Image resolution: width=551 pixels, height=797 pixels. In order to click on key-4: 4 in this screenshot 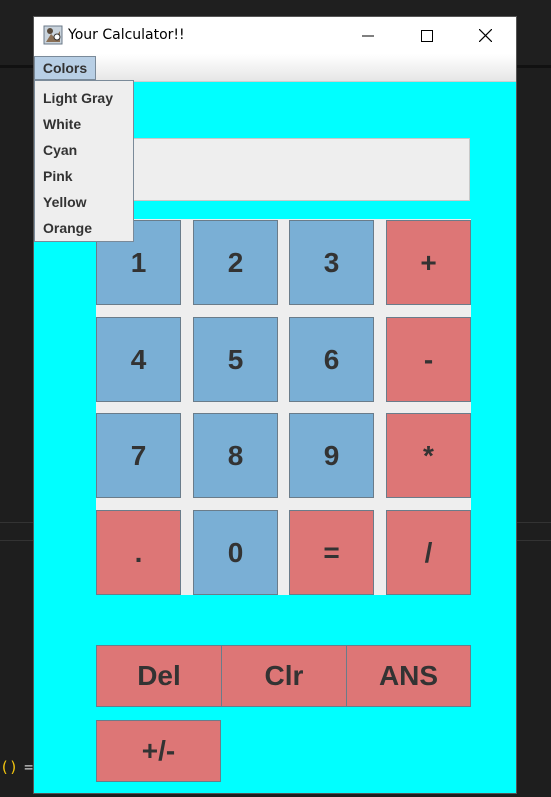, I will do `click(138, 359)`.